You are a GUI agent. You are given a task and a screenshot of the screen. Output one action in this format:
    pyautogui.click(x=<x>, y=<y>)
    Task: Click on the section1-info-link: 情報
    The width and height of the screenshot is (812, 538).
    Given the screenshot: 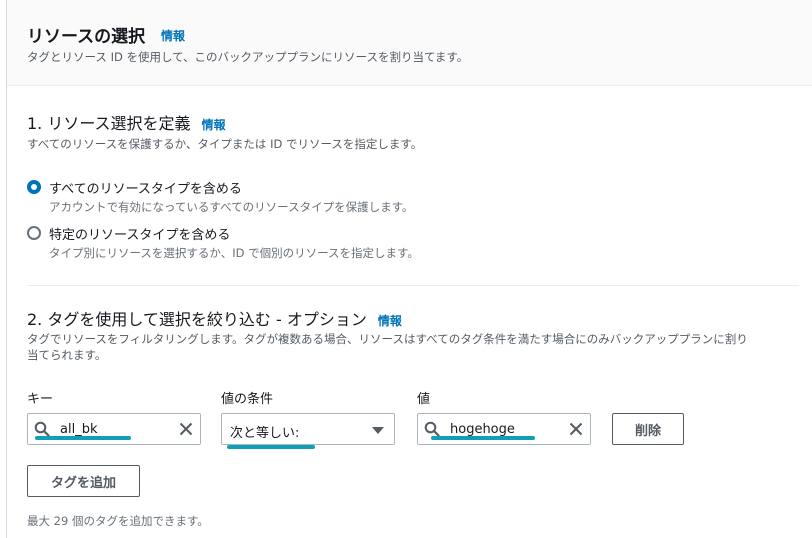 What is the action you would take?
    pyautogui.click(x=214, y=125)
    